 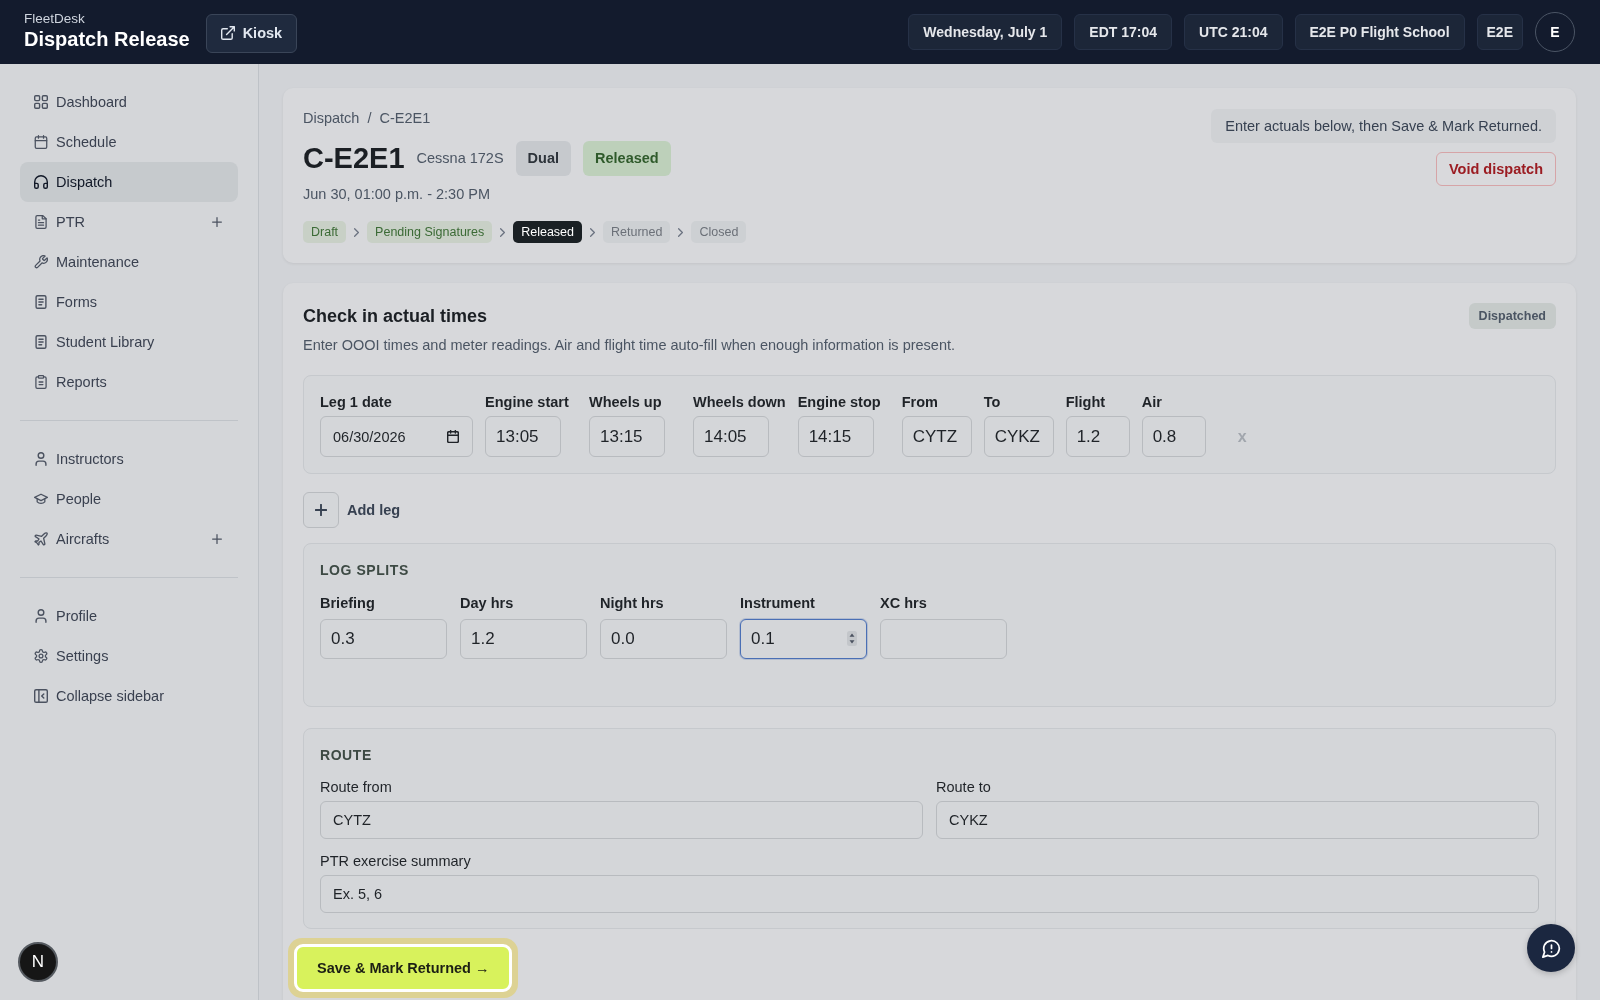 What do you see at coordinates (348, 603) in the screenshot?
I see `field-label: Briefing` at bounding box center [348, 603].